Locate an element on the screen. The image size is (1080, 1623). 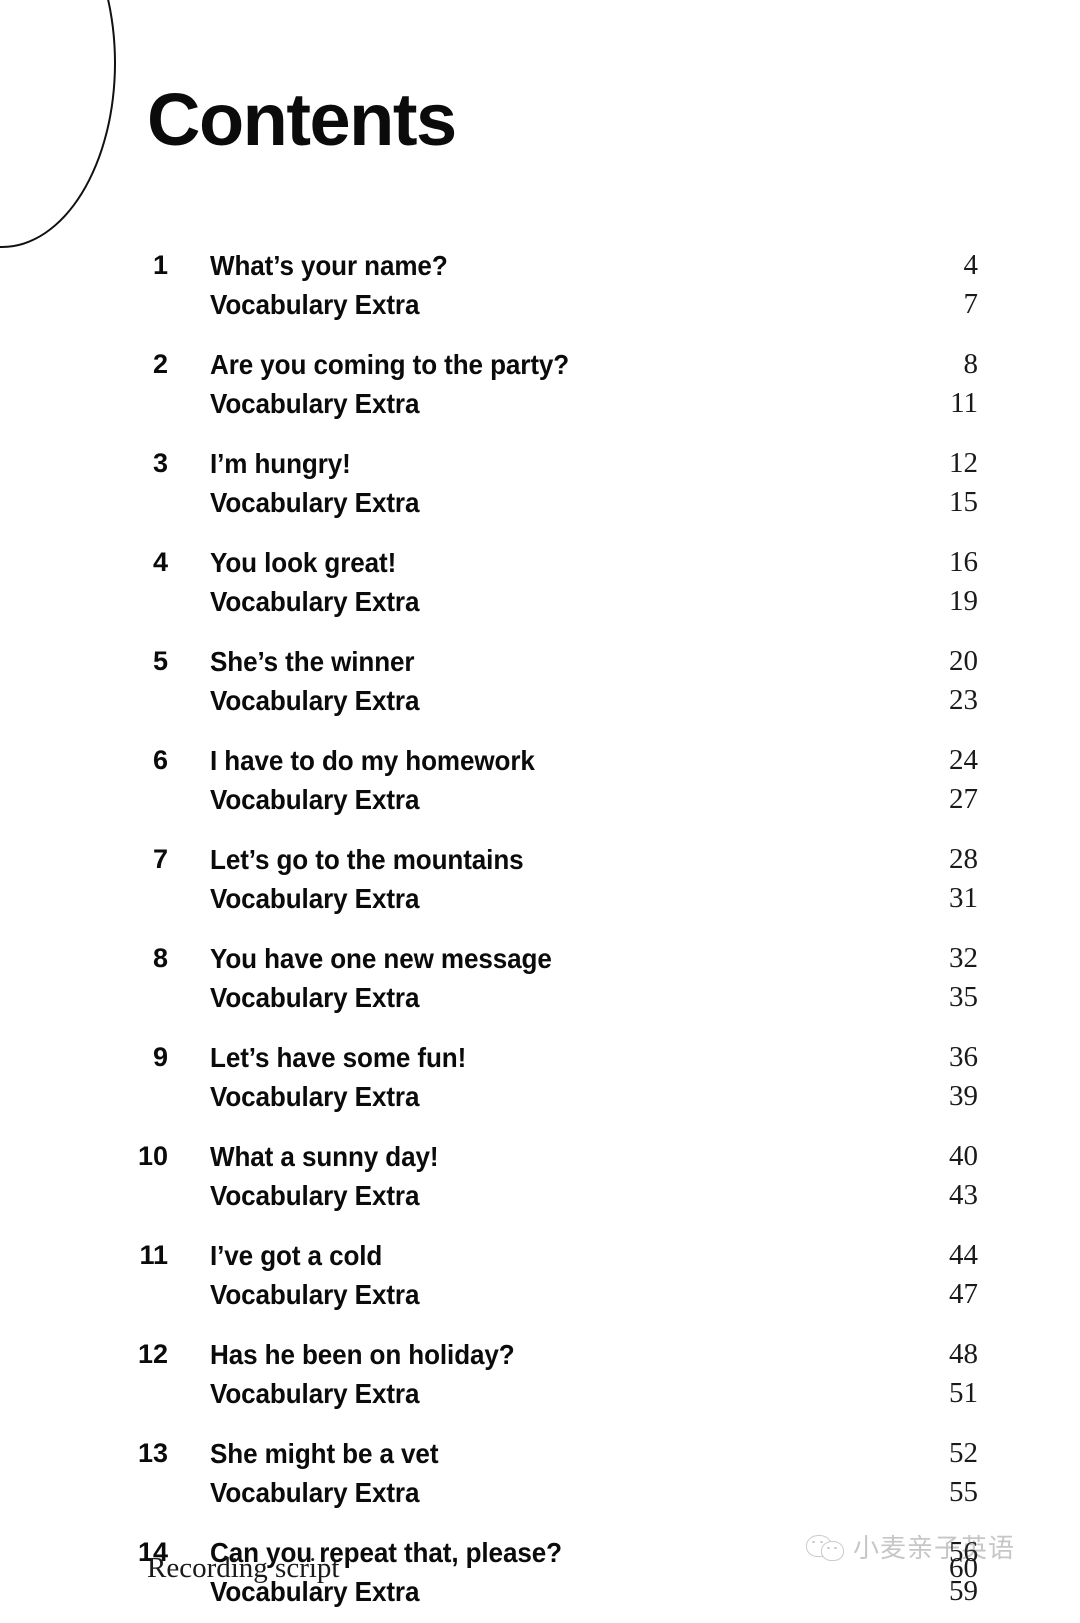
toc-subrow: Vocabulary Extra 55 is located at coordinates (540, 1492).